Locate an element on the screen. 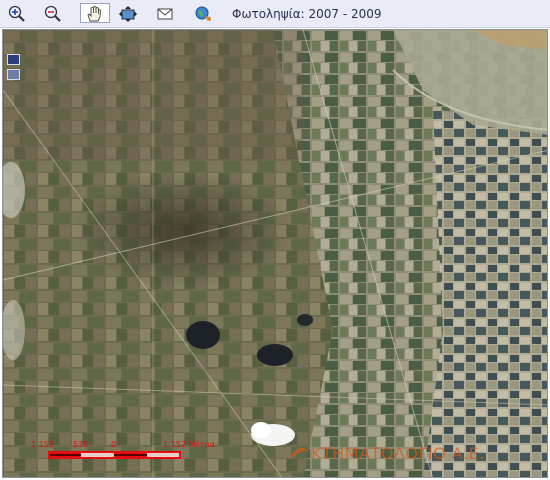 This screenshot has height=480, width=550. envelope-icon is located at coordinates (165, 14).